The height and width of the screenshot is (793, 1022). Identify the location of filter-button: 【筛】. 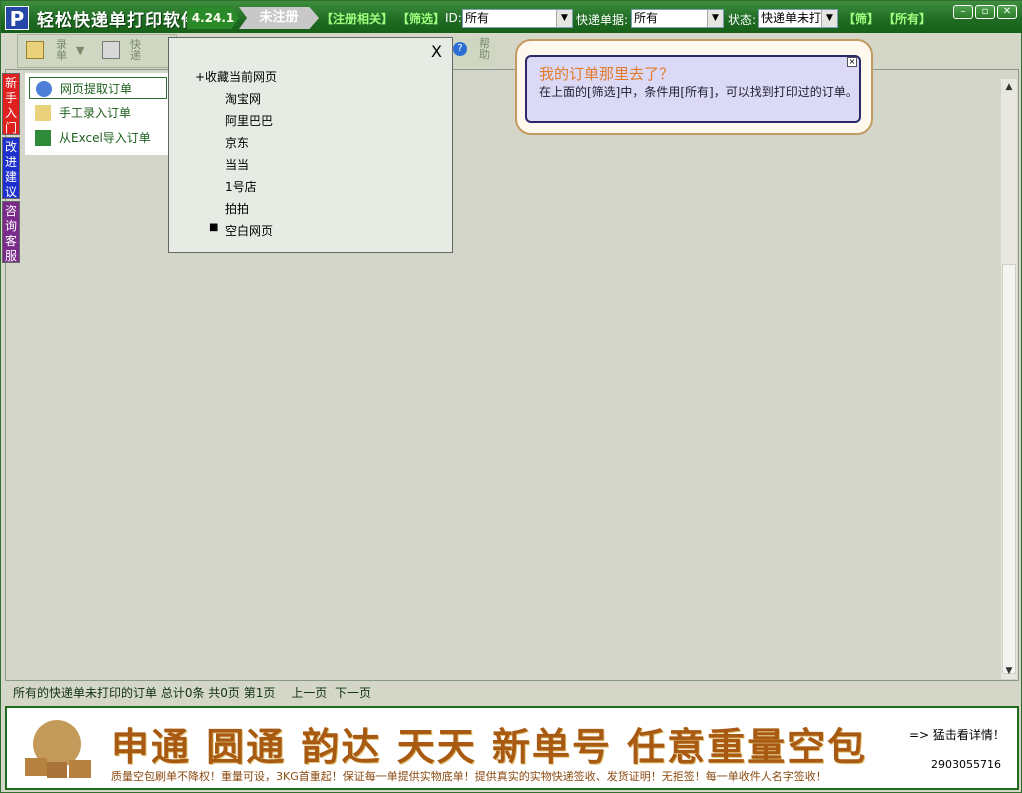
(861, 18).